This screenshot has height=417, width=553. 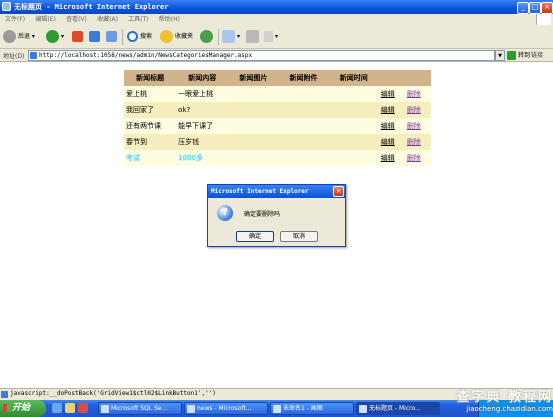 I want to click on favorites-star-icon, so click(x=166, y=36).